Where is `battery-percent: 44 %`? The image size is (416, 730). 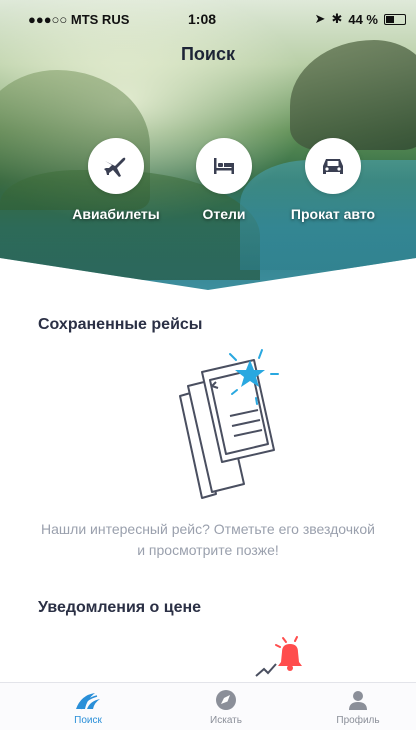
battery-percent: 44 % is located at coordinates (363, 19).